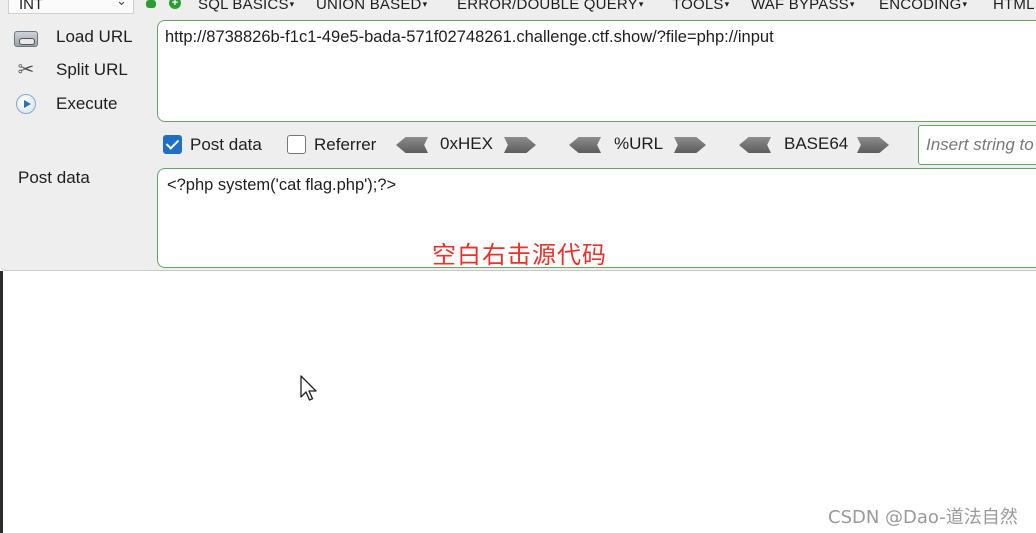 The image size is (1036, 533). What do you see at coordinates (816, 143) in the screenshot?
I see `base64-encoder-label: BASE64` at bounding box center [816, 143].